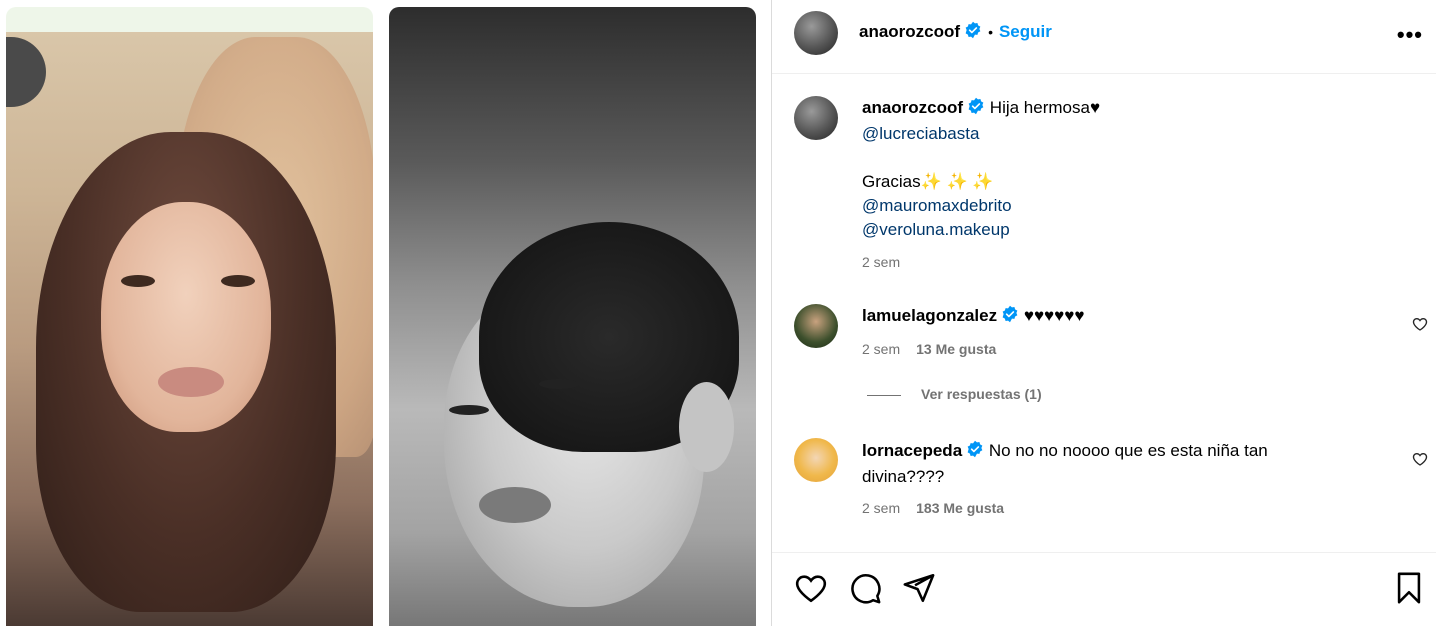 This screenshot has height=626, width=1436. Describe the element at coordinates (811, 590) in the screenshot. I see `like-heart-icon` at that location.